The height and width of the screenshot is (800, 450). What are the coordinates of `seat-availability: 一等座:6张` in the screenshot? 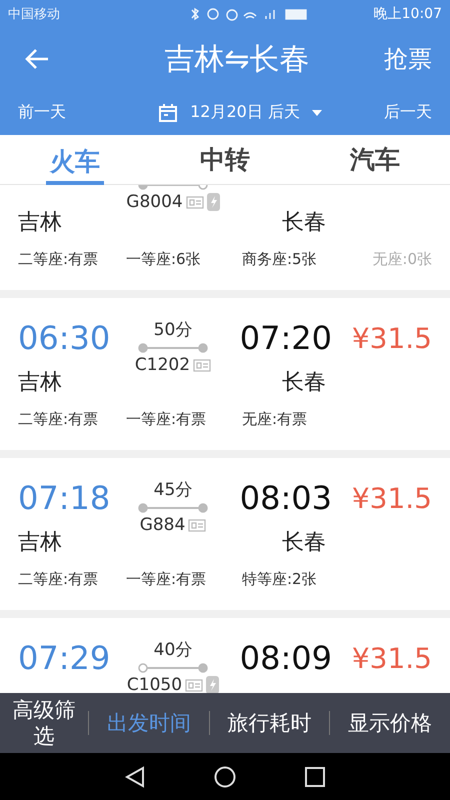 It's located at (164, 259).